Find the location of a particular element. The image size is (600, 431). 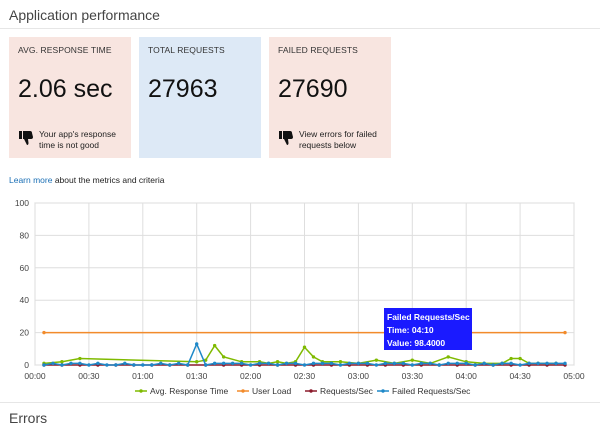

y-tick-label: 100 is located at coordinates (22, 203).